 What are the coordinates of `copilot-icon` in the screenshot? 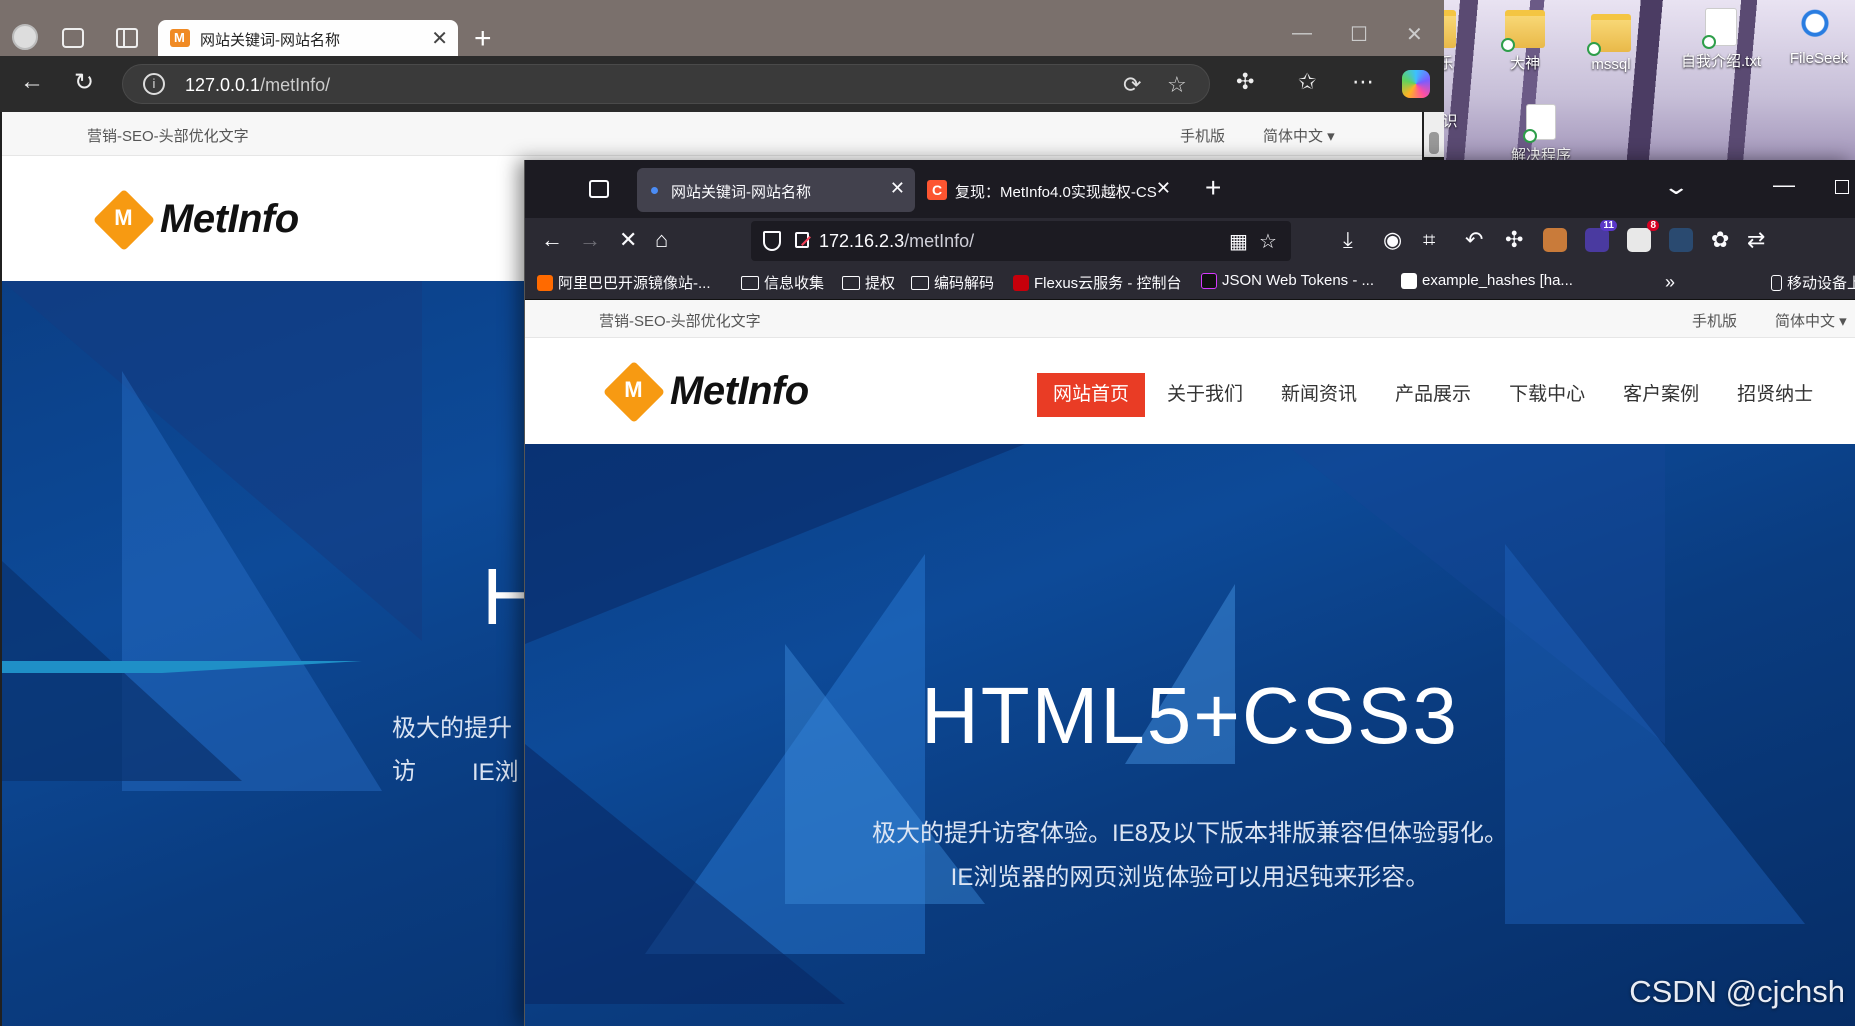 It's located at (1416, 84).